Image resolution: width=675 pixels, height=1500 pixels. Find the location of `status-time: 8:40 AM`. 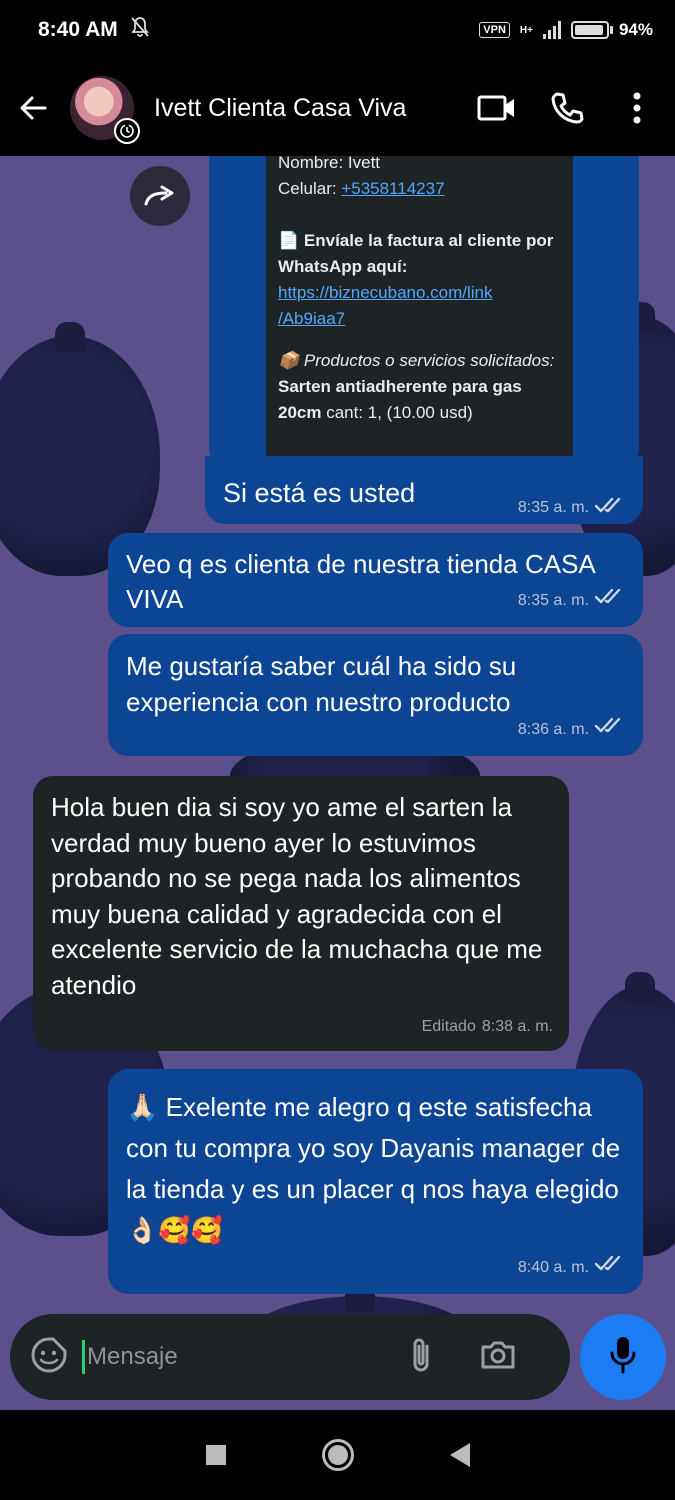

status-time: 8:40 AM is located at coordinates (78, 29).